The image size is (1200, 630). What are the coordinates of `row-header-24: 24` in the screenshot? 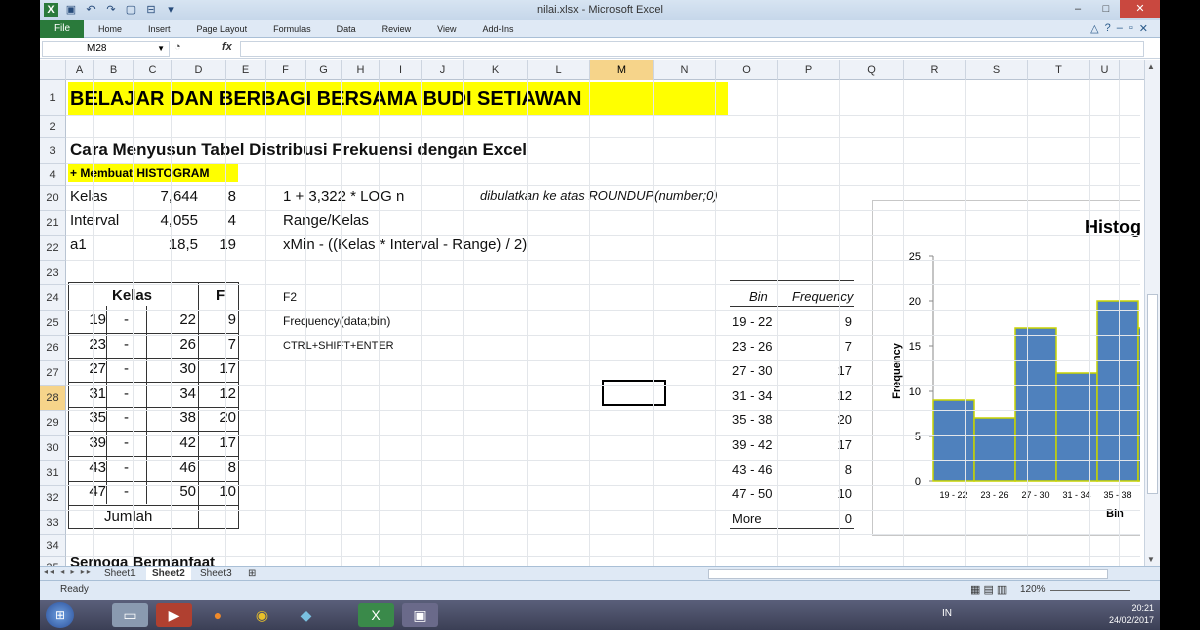 It's located at (53, 298).